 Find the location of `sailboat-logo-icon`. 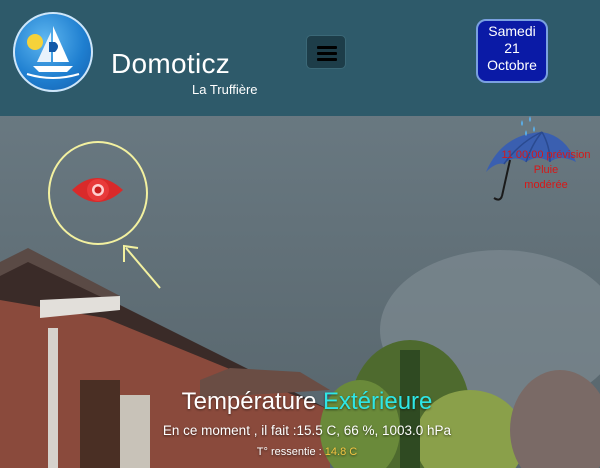

sailboat-logo-icon is located at coordinates (53, 52).